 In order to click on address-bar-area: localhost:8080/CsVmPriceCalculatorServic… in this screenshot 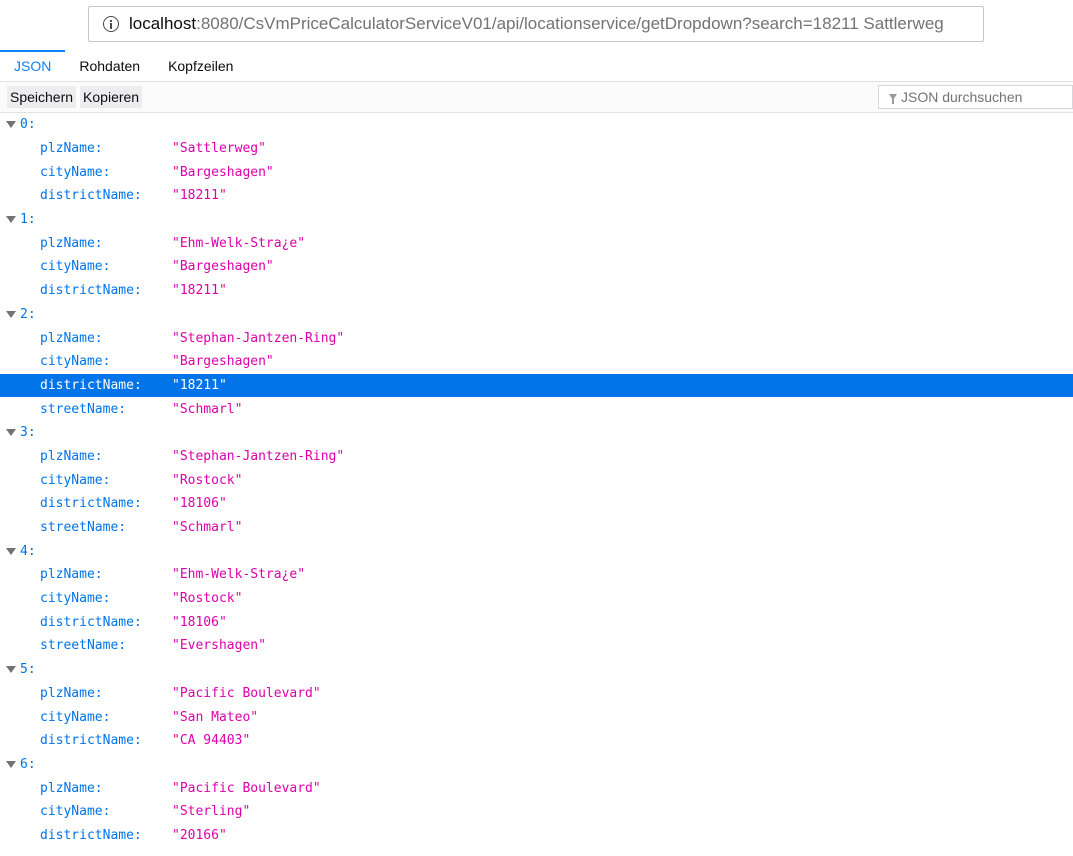, I will do `click(536, 25)`.